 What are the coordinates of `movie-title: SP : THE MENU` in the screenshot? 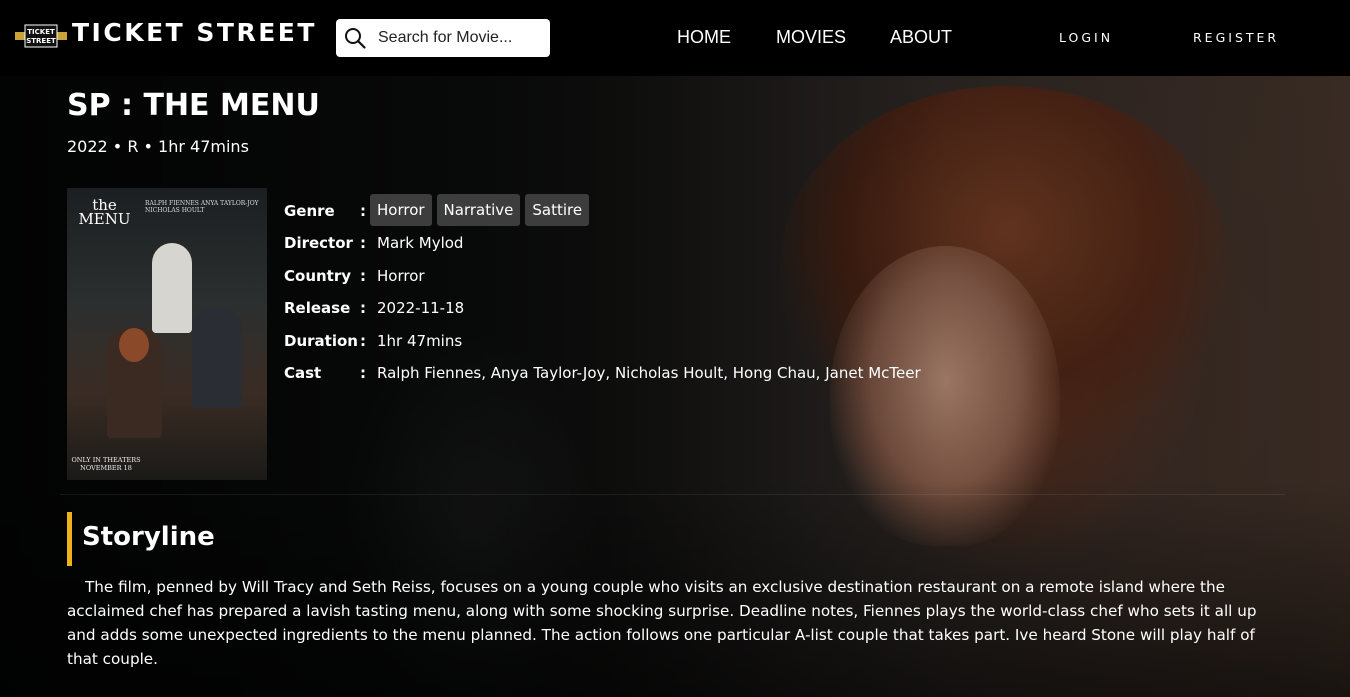 It's located at (193, 105).